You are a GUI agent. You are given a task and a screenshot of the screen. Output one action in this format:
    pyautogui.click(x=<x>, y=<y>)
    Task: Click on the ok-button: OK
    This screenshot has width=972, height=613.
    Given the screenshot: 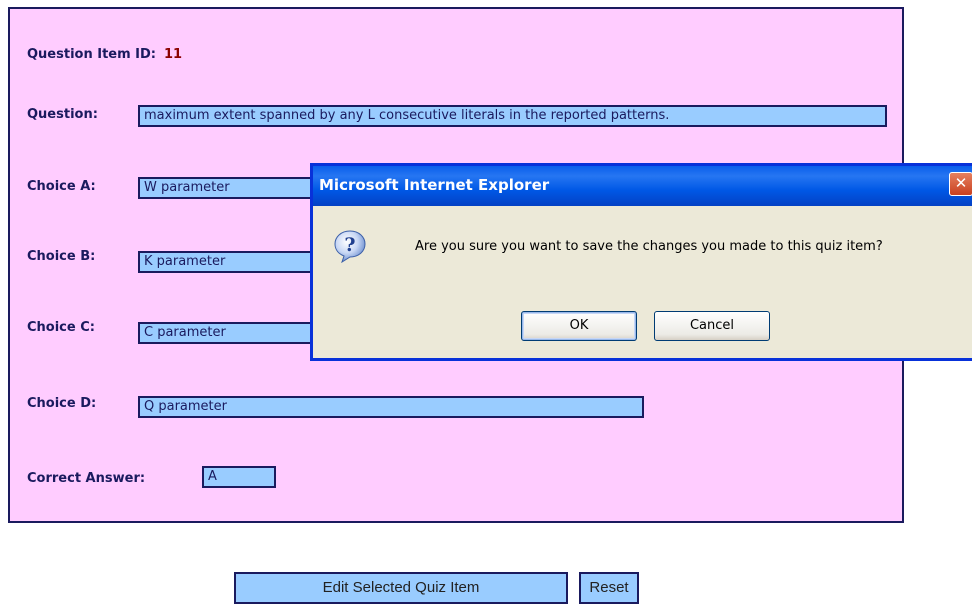 What is the action you would take?
    pyautogui.click(x=579, y=326)
    